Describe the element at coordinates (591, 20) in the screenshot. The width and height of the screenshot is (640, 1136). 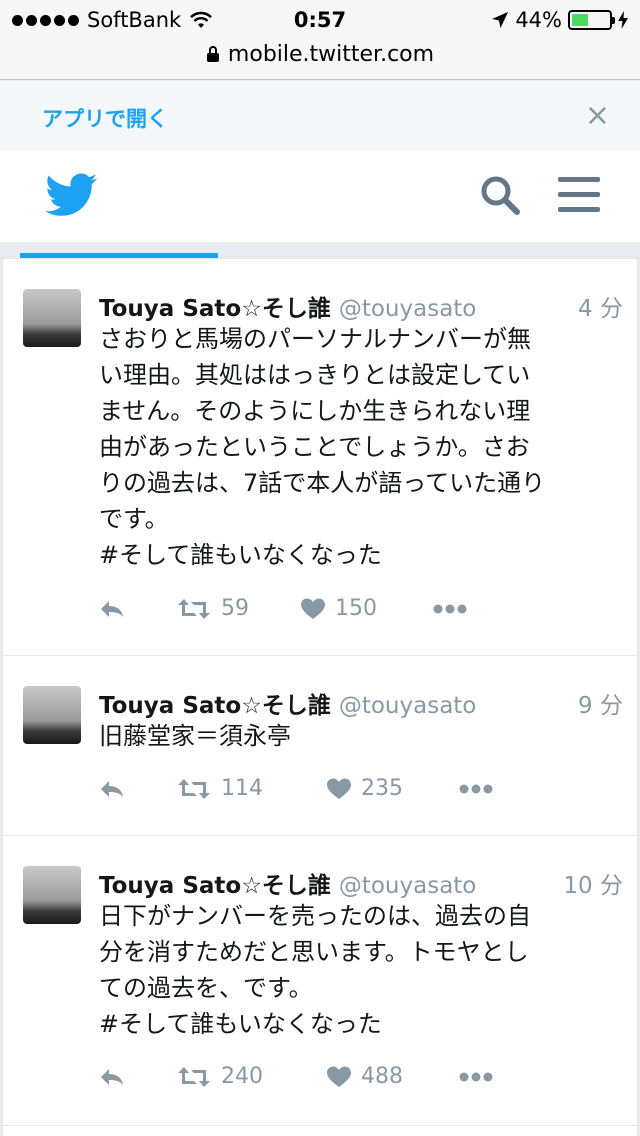
I see `battery-icon` at that location.